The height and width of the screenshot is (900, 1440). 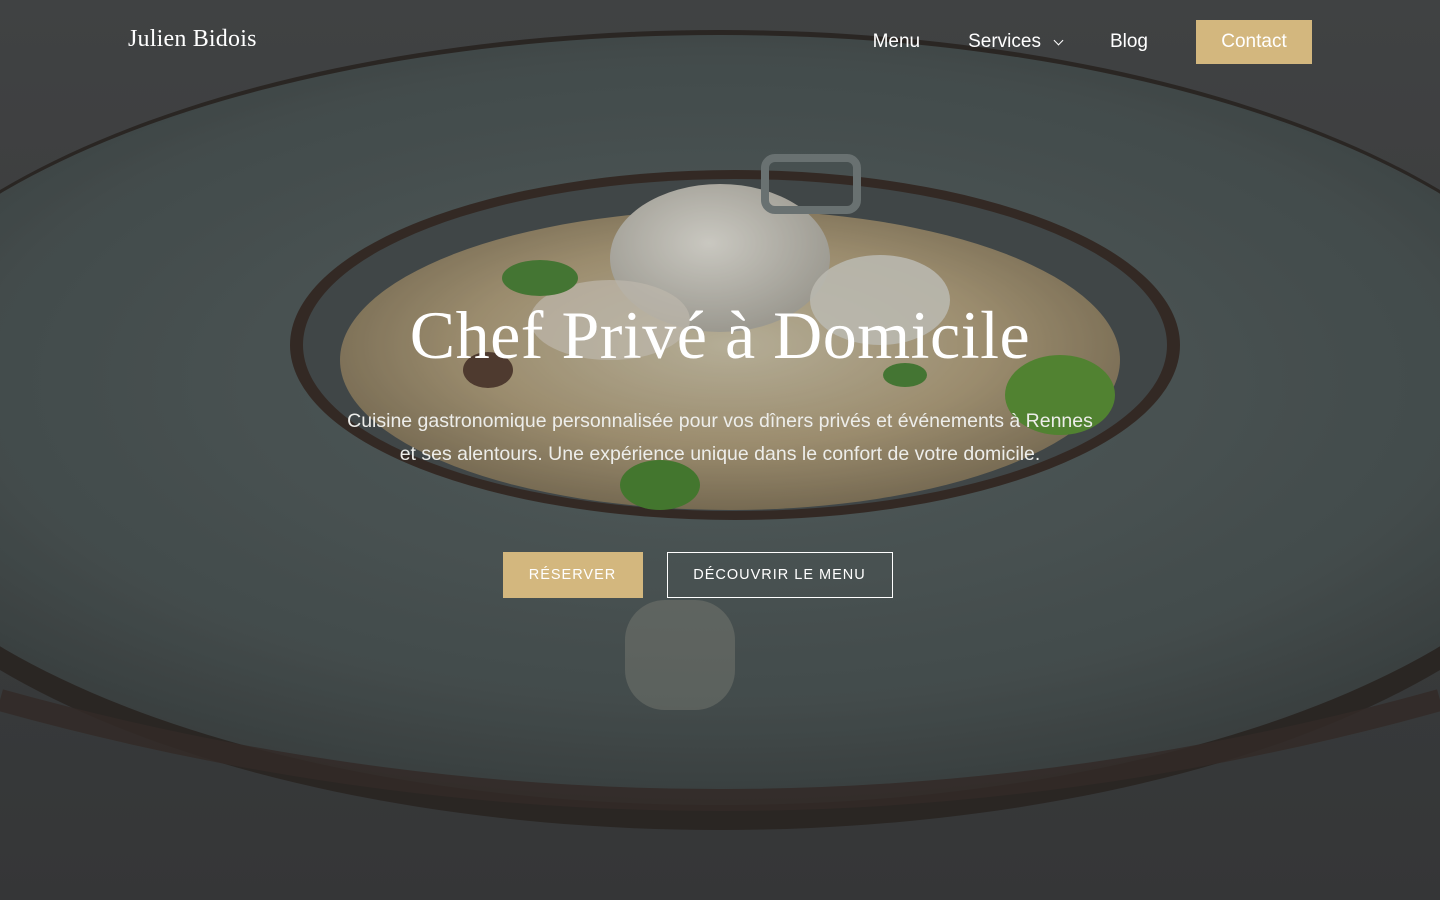 What do you see at coordinates (1004, 41) in the screenshot?
I see `nav-item-label: Services` at bounding box center [1004, 41].